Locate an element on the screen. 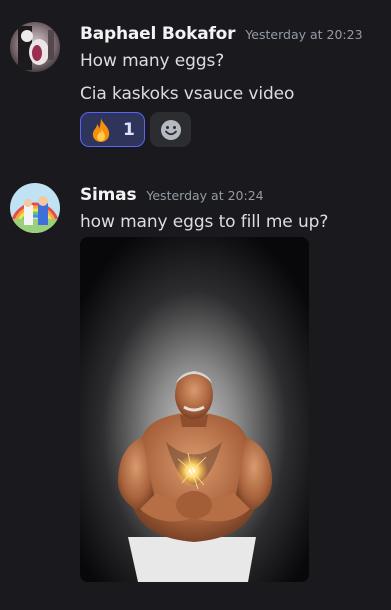 This screenshot has width=391, height=610. message-text: how many eggs to fill me up? is located at coordinates (204, 222).